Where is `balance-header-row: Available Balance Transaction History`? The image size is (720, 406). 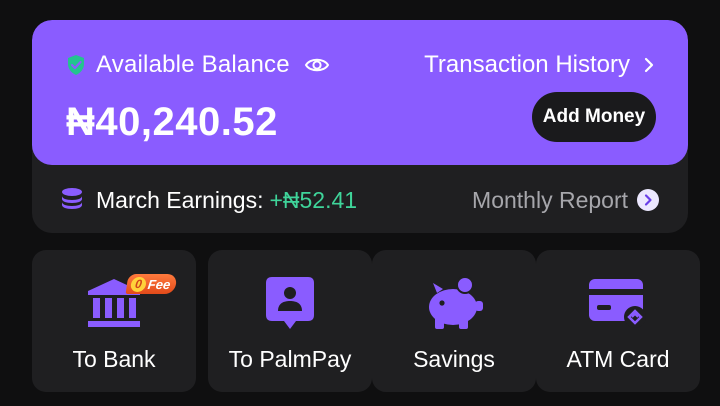 balance-header-row: Available Balance Transaction History is located at coordinates (361, 65).